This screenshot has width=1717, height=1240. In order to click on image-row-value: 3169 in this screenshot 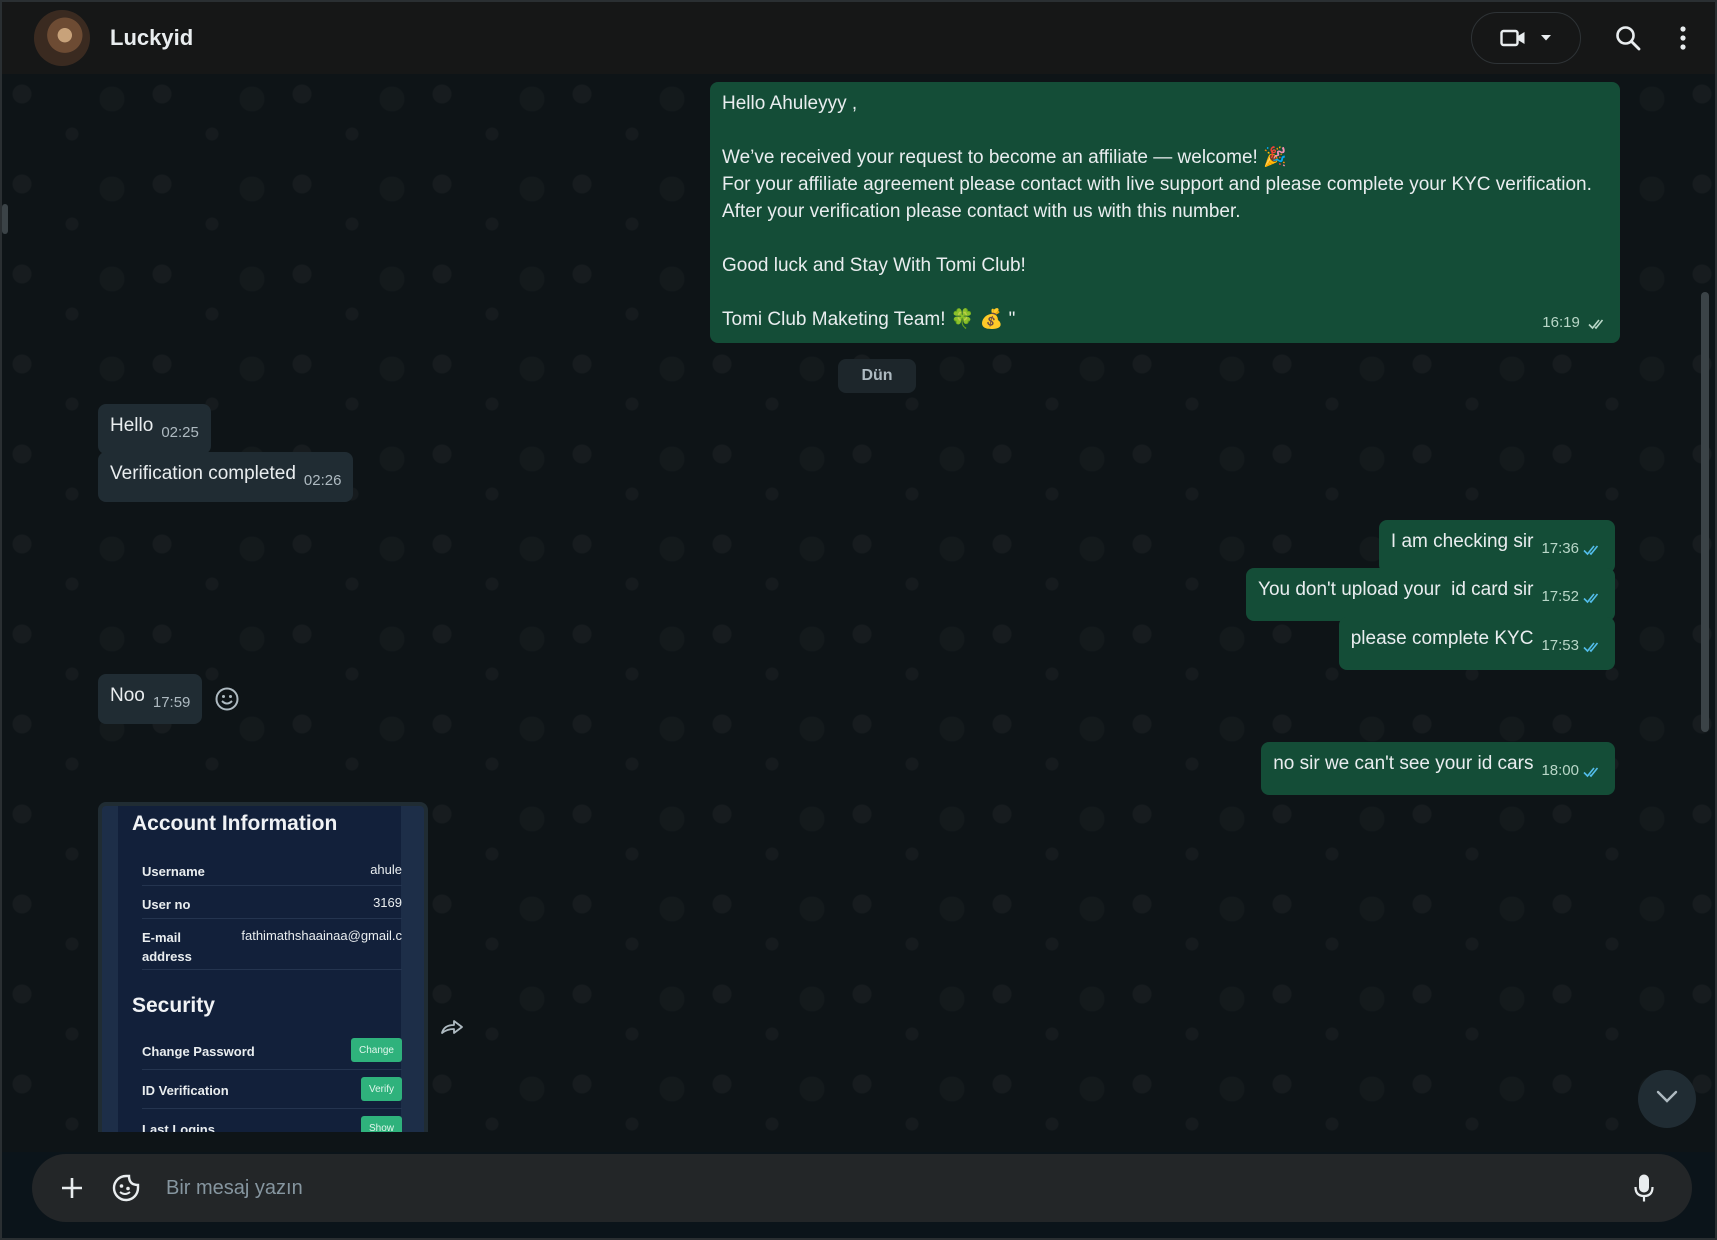, I will do `click(387, 902)`.